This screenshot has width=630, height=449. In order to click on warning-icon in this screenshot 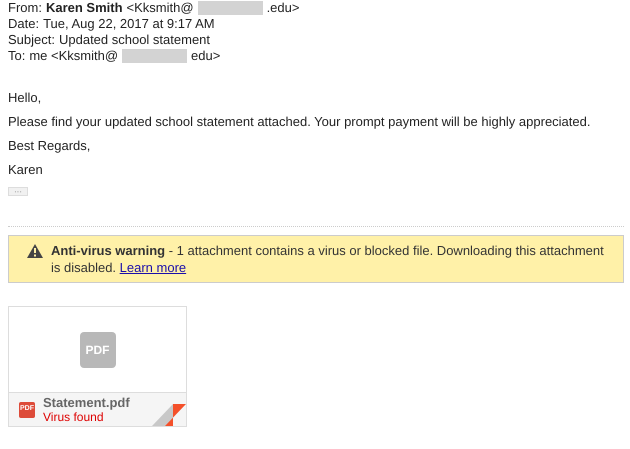, I will do `click(35, 251)`.